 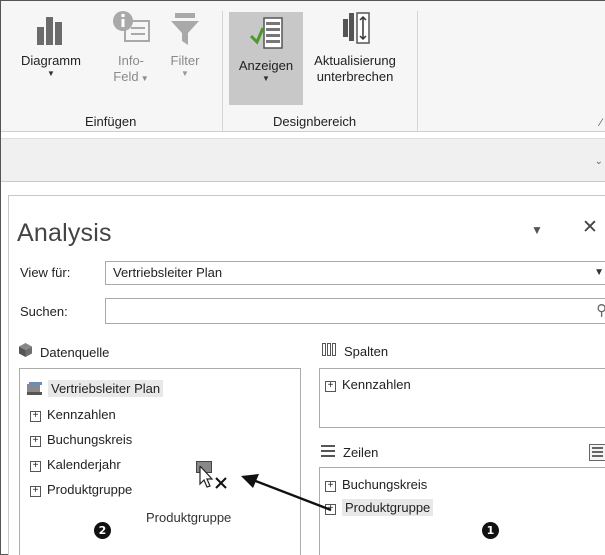 I want to click on cursor-icon, so click(x=213, y=481).